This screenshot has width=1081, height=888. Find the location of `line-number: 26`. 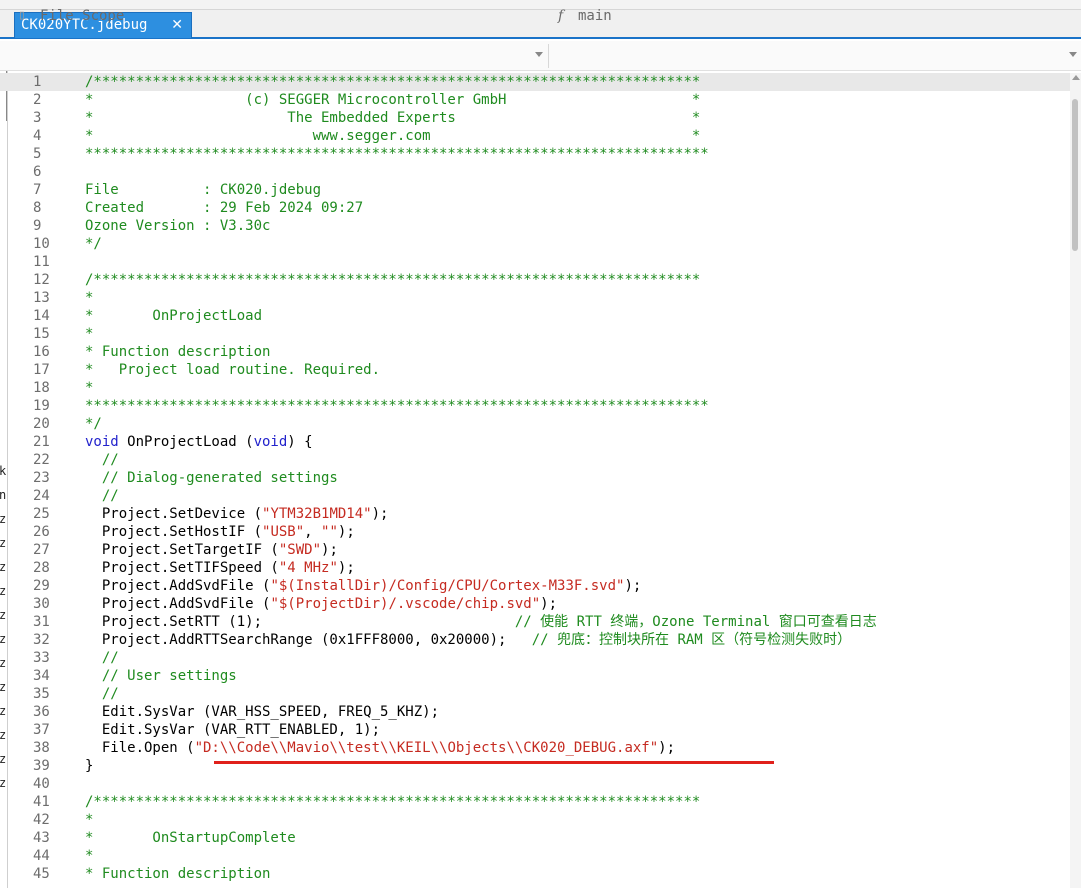

line-number: 26 is located at coordinates (53, 532).